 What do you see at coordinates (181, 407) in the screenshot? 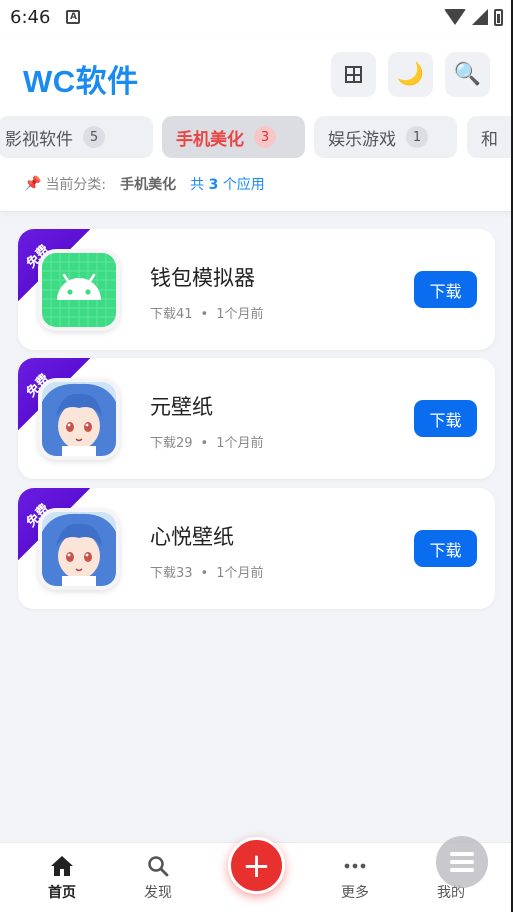
I see `app-name: 元壁纸` at bounding box center [181, 407].